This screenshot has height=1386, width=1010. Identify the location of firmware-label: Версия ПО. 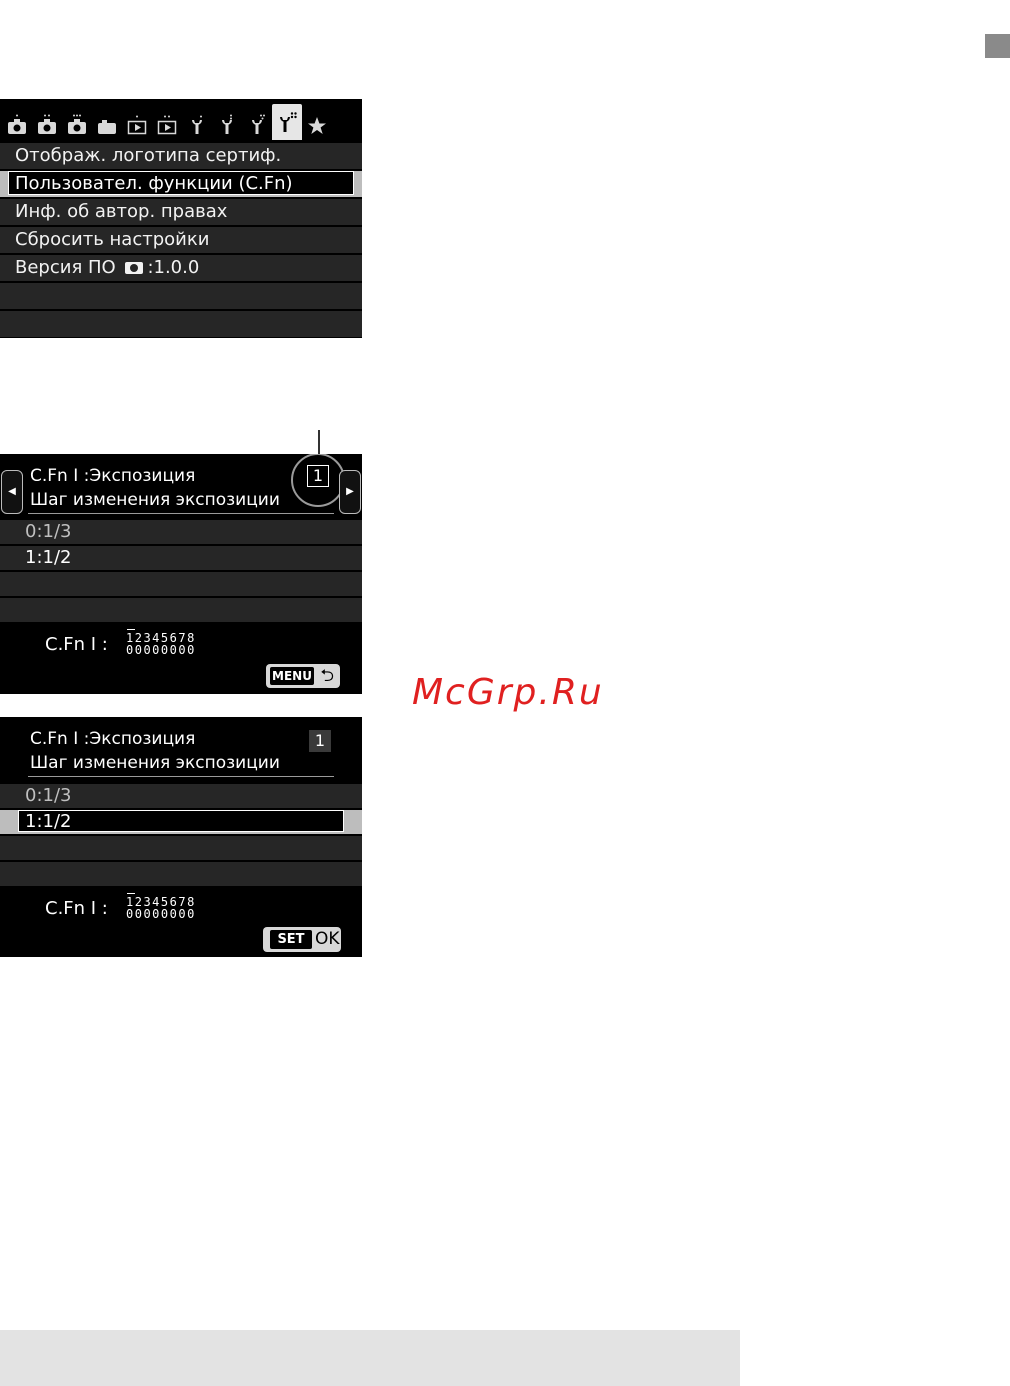
(65, 267).